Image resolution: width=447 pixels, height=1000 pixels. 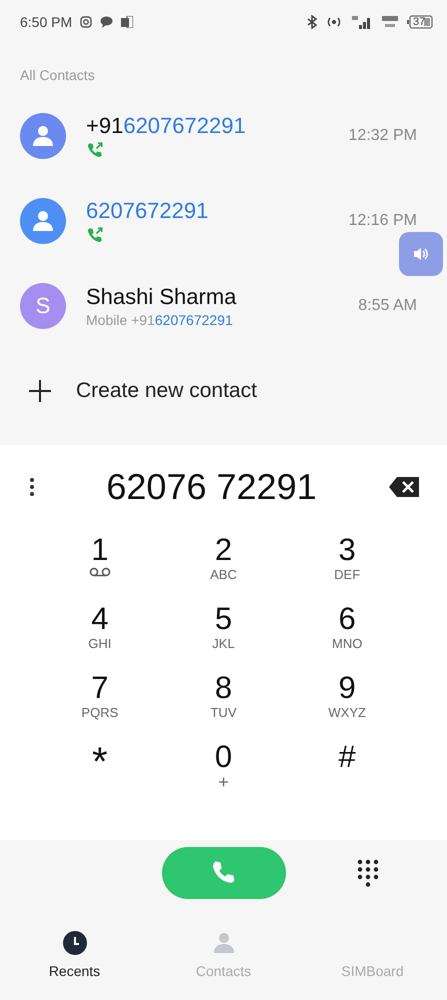 What do you see at coordinates (224, 633) in the screenshot?
I see `dial-key: 5 JKL` at bounding box center [224, 633].